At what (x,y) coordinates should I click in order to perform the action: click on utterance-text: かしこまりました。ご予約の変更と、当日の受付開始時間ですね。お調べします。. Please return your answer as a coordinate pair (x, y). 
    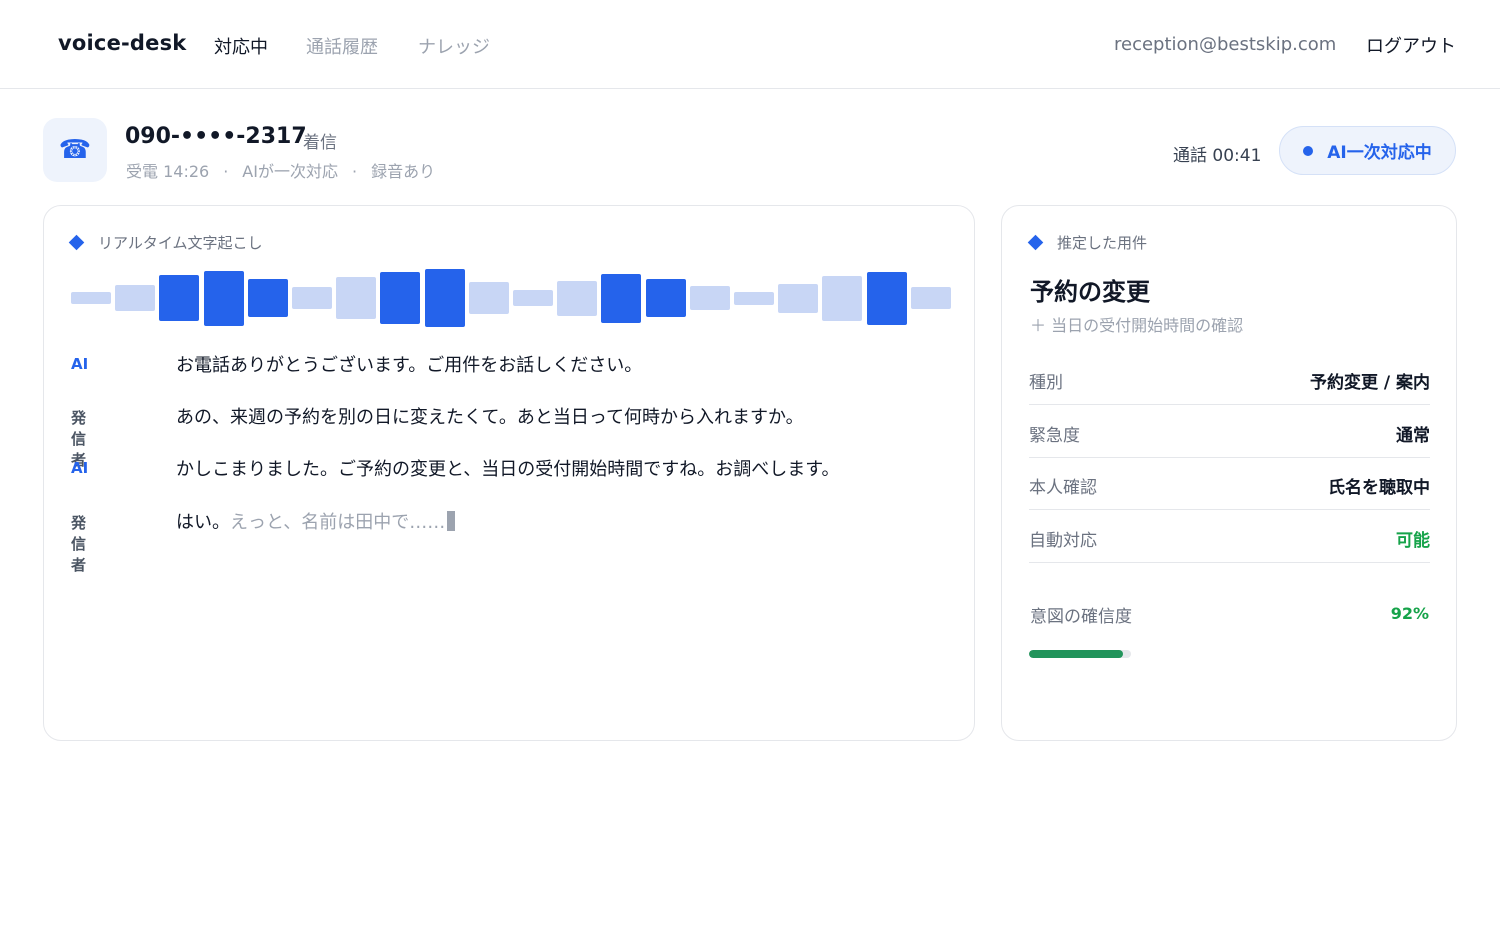
    Looking at the image, I should click on (507, 468).